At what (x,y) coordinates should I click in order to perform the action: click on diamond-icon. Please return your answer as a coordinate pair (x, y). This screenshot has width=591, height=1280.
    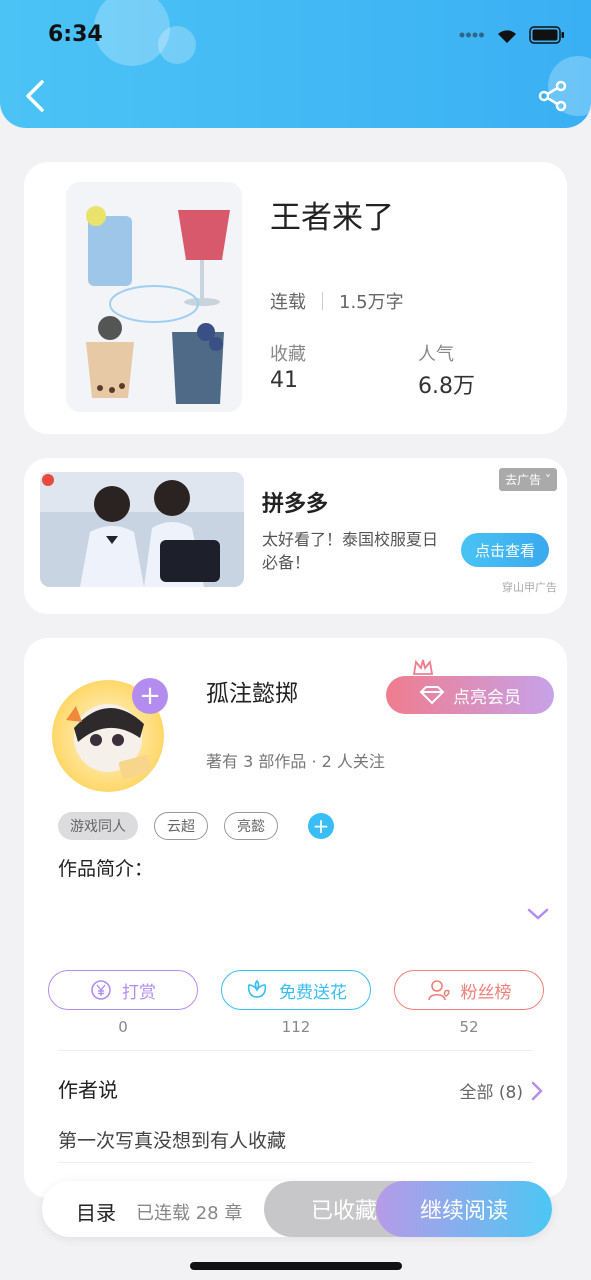
    Looking at the image, I should click on (432, 695).